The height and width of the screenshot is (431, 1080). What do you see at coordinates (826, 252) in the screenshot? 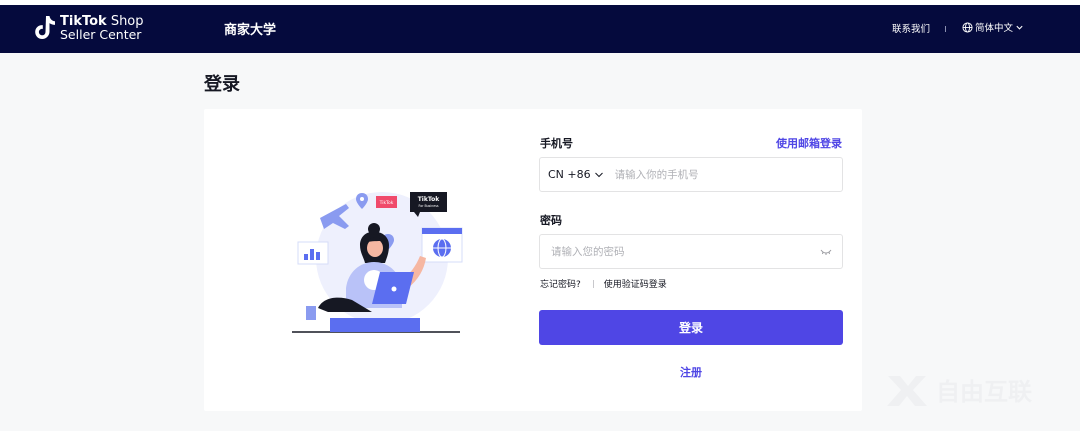
I see `eye-closed-icon` at bounding box center [826, 252].